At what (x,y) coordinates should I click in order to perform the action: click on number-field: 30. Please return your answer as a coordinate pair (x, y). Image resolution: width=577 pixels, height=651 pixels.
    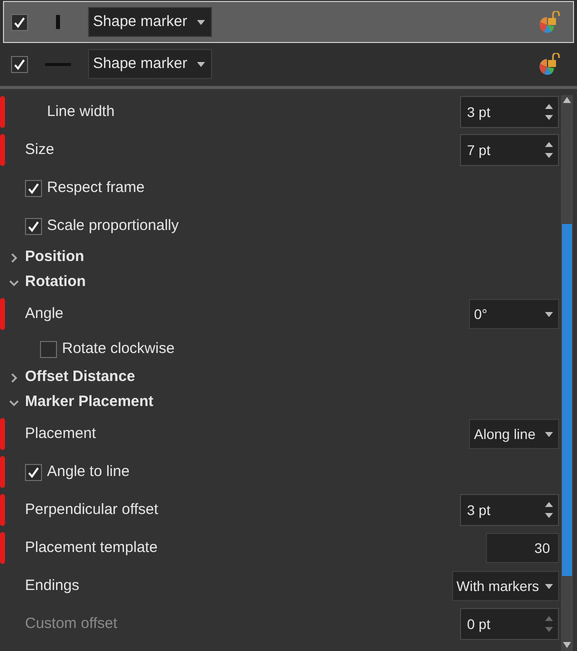
    Looking at the image, I should click on (522, 548).